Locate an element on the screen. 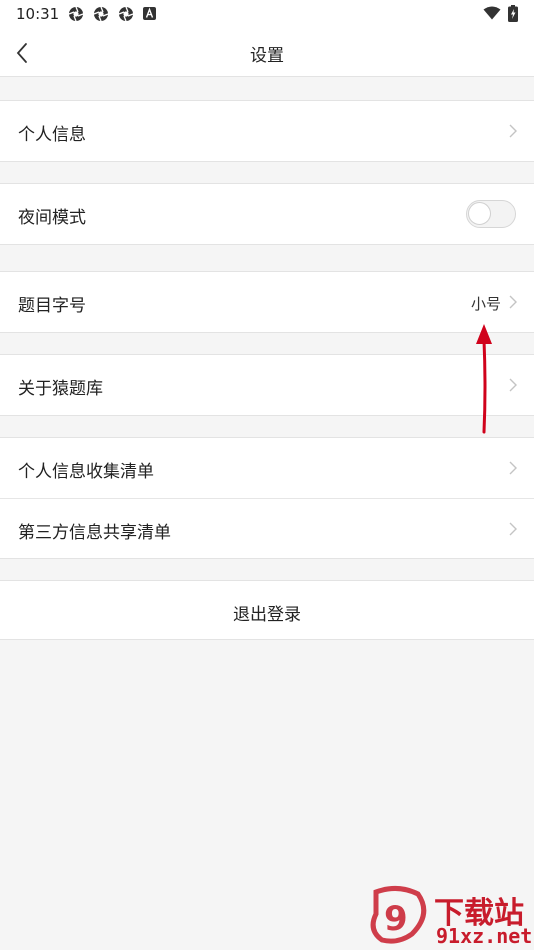  page-title: 设置 is located at coordinates (267, 56).